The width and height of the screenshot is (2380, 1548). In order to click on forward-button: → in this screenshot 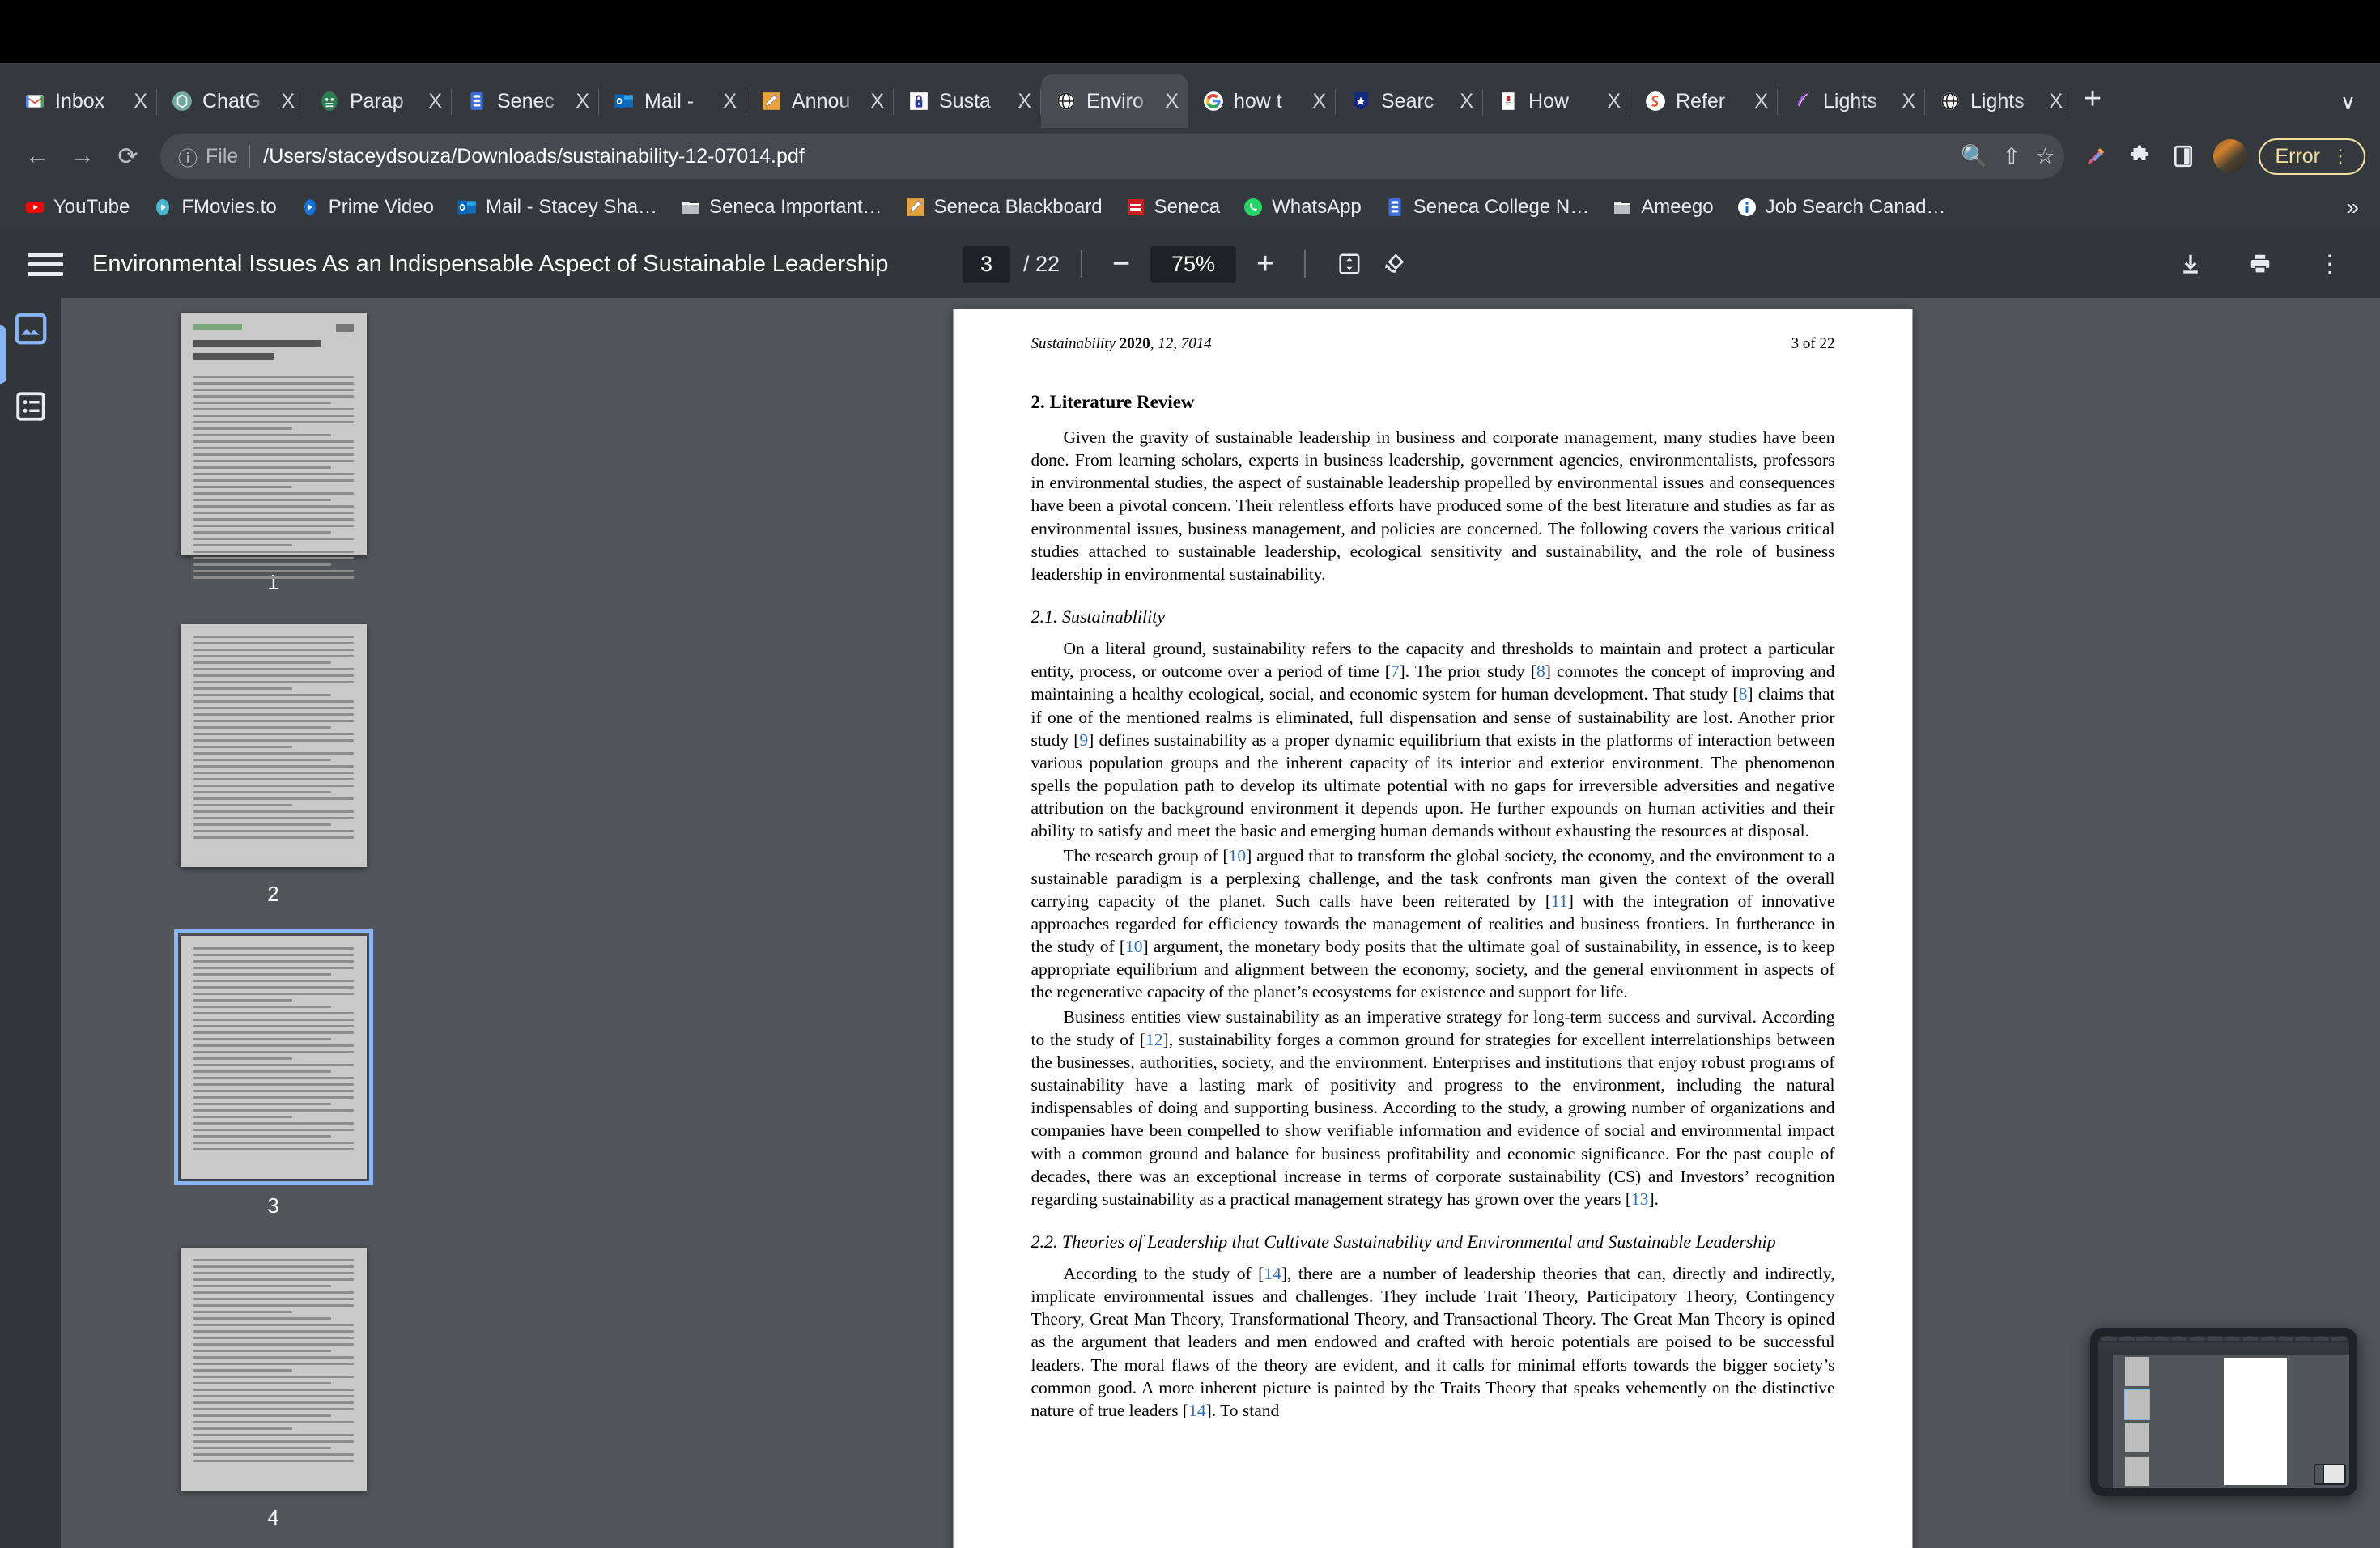, I will do `click(83, 157)`.